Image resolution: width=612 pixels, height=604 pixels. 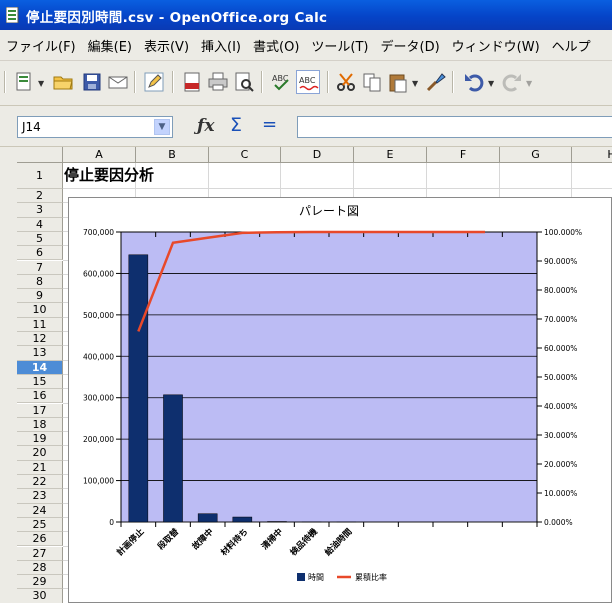 I want to click on row-header-19: 19, so click(x=40, y=439).